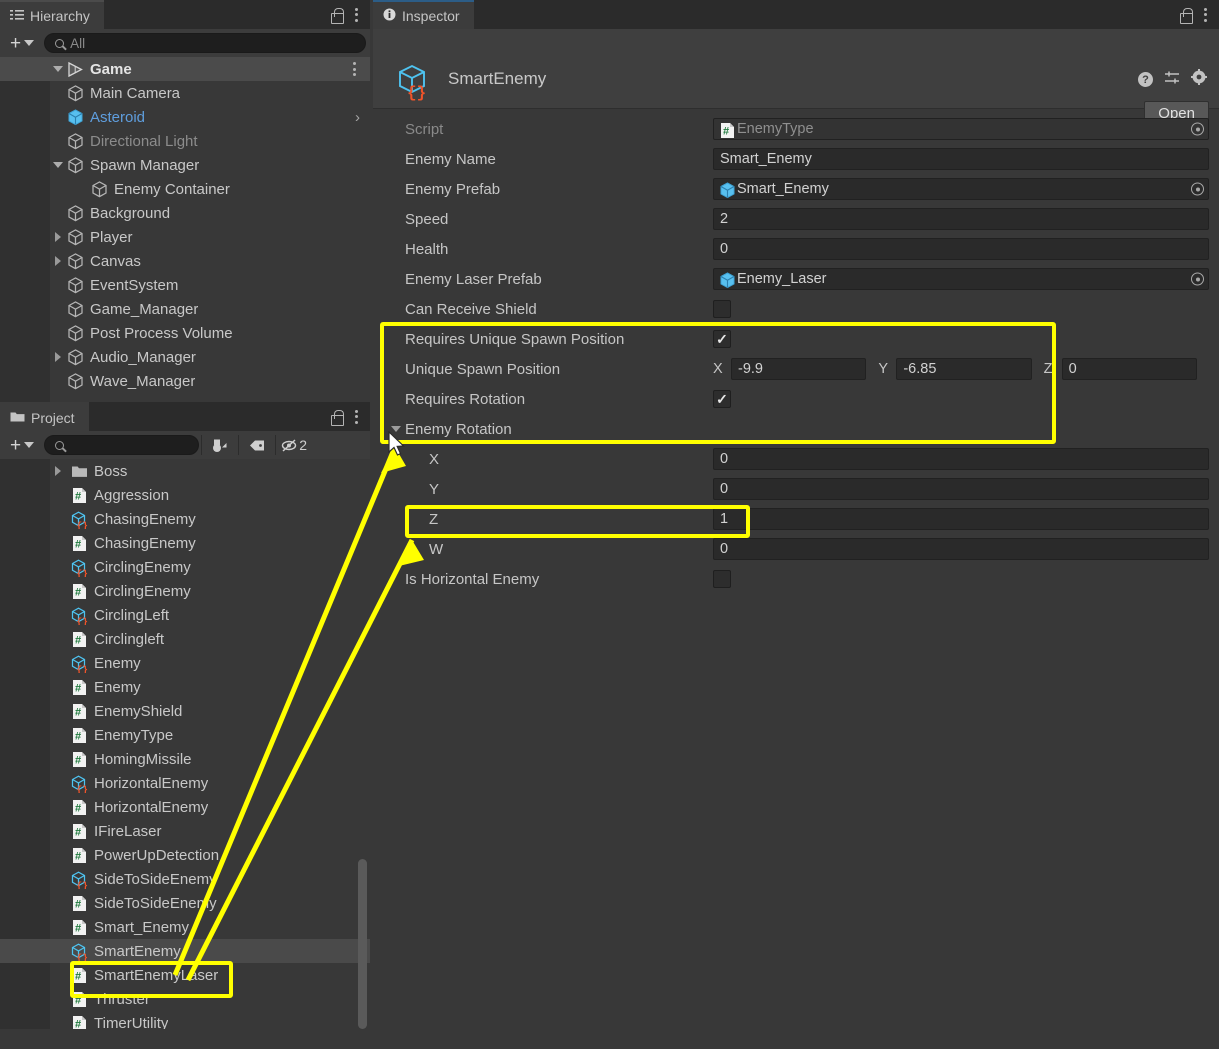  What do you see at coordinates (185, 807) in the screenshot?
I see `project-item: # HorizontalEnemy` at bounding box center [185, 807].